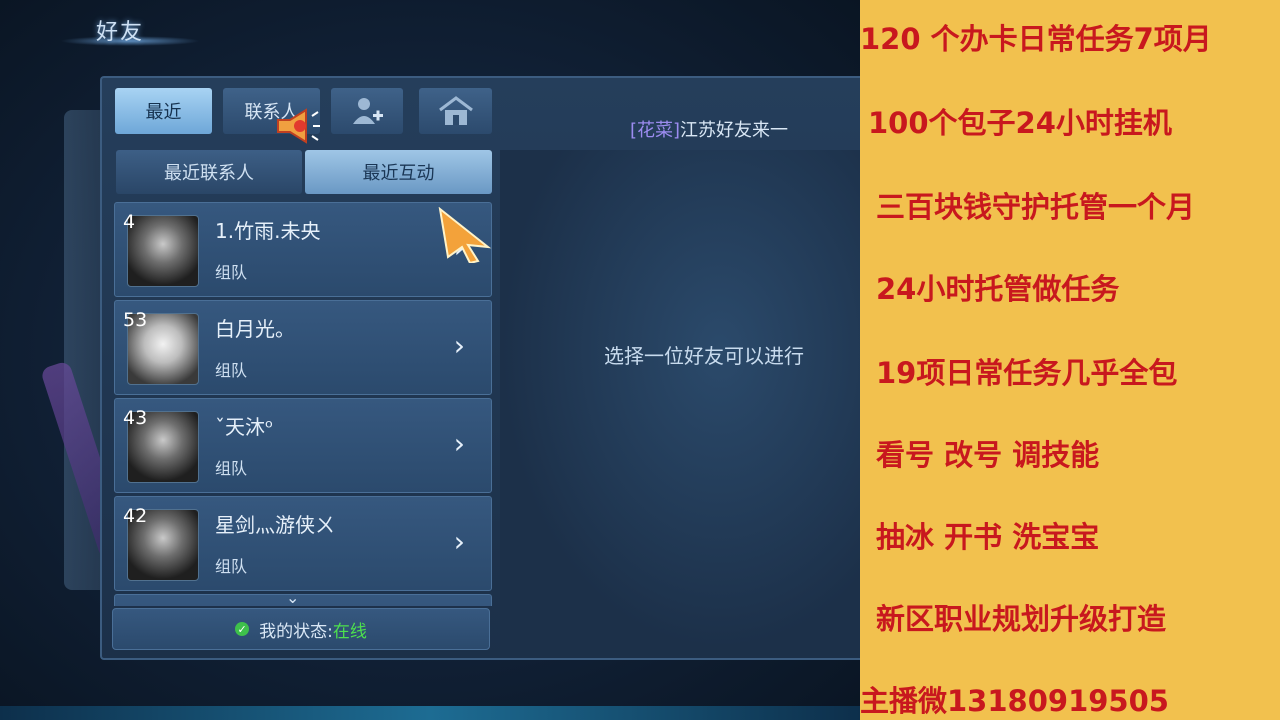  I want to click on tab-add-friend, so click(367, 111).